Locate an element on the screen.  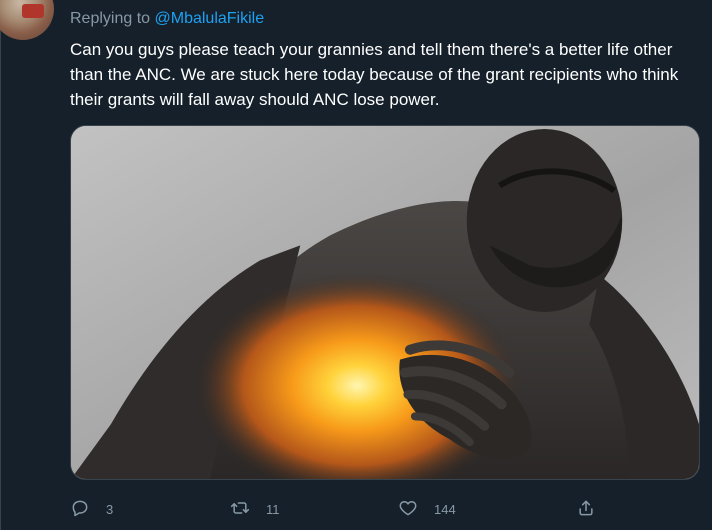
replying-to-line: Replying to @MbalulaFikile is located at coordinates (167, 19).